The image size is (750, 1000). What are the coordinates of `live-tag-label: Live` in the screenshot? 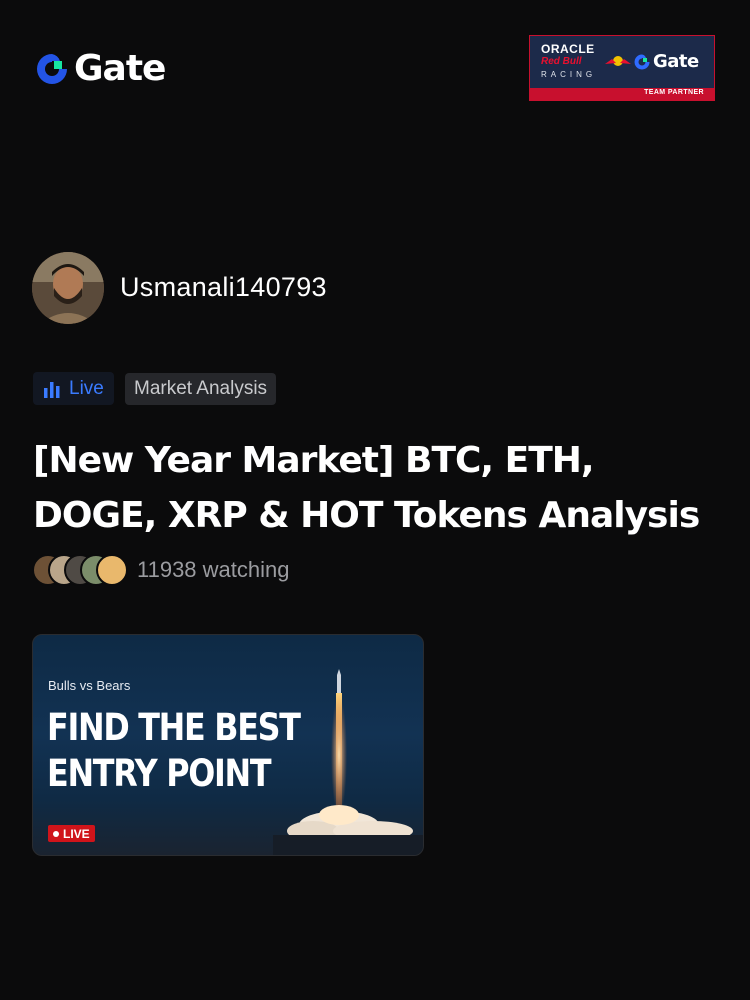 It's located at (86, 388).